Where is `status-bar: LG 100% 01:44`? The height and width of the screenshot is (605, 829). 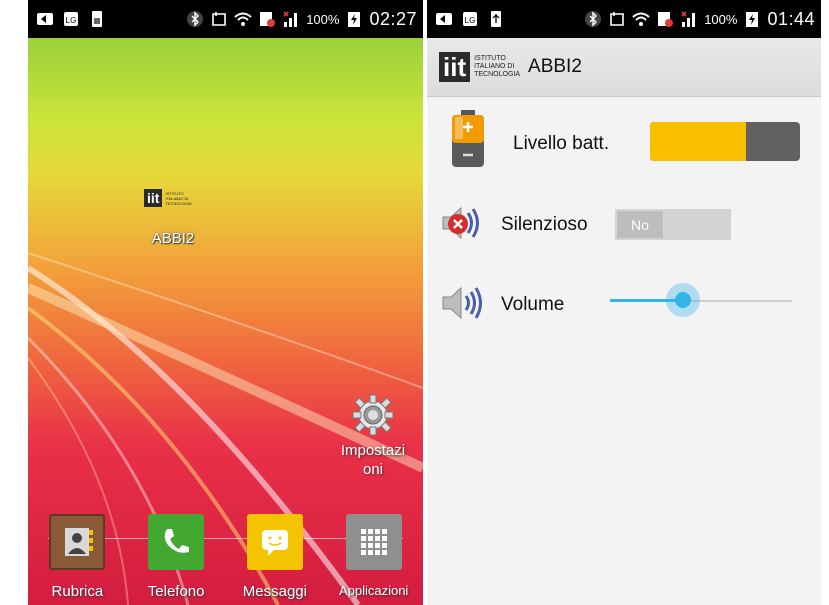 status-bar: LG 100% 01:44 is located at coordinates (624, 19).